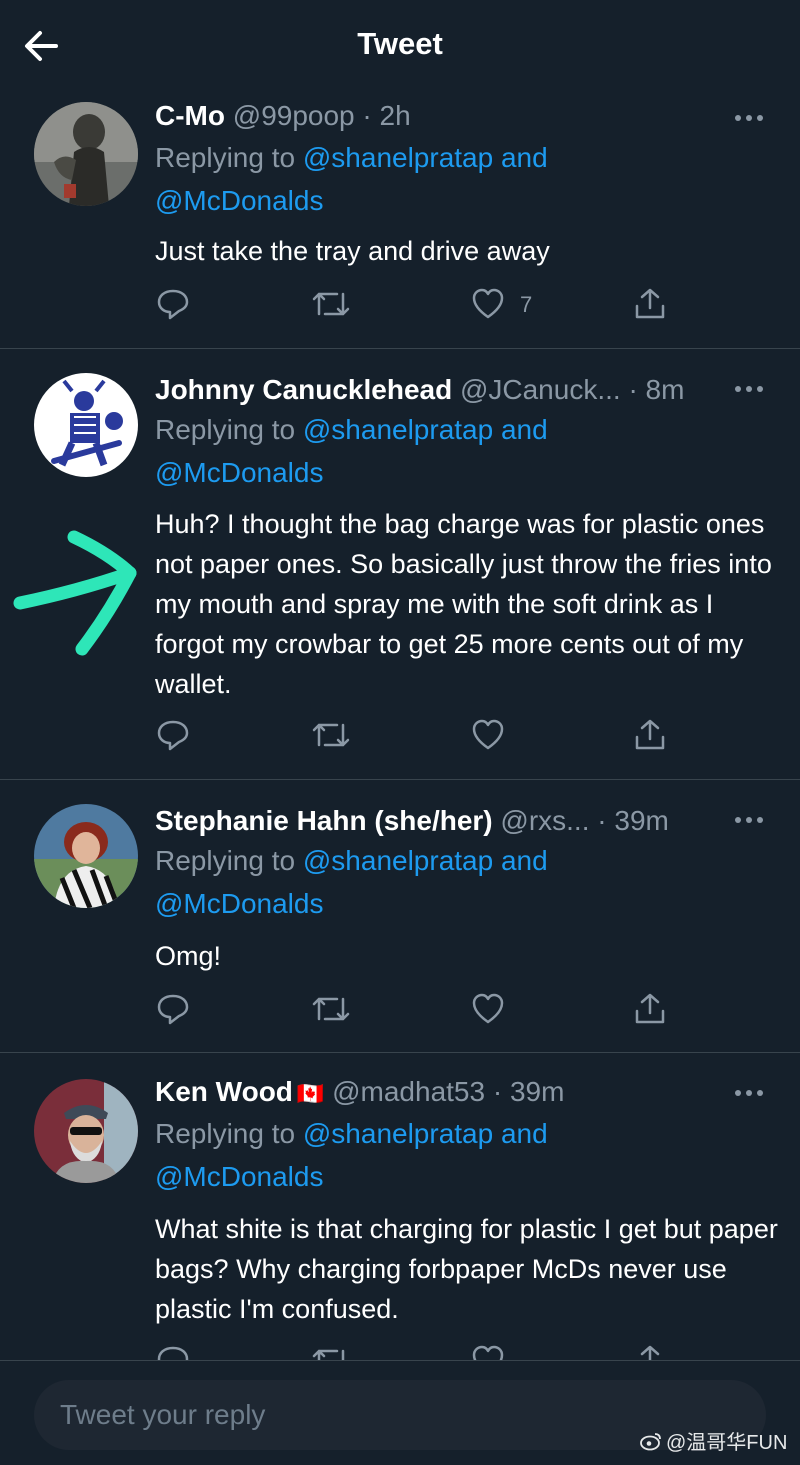  I want to click on page-title: Tweet, so click(400, 43).